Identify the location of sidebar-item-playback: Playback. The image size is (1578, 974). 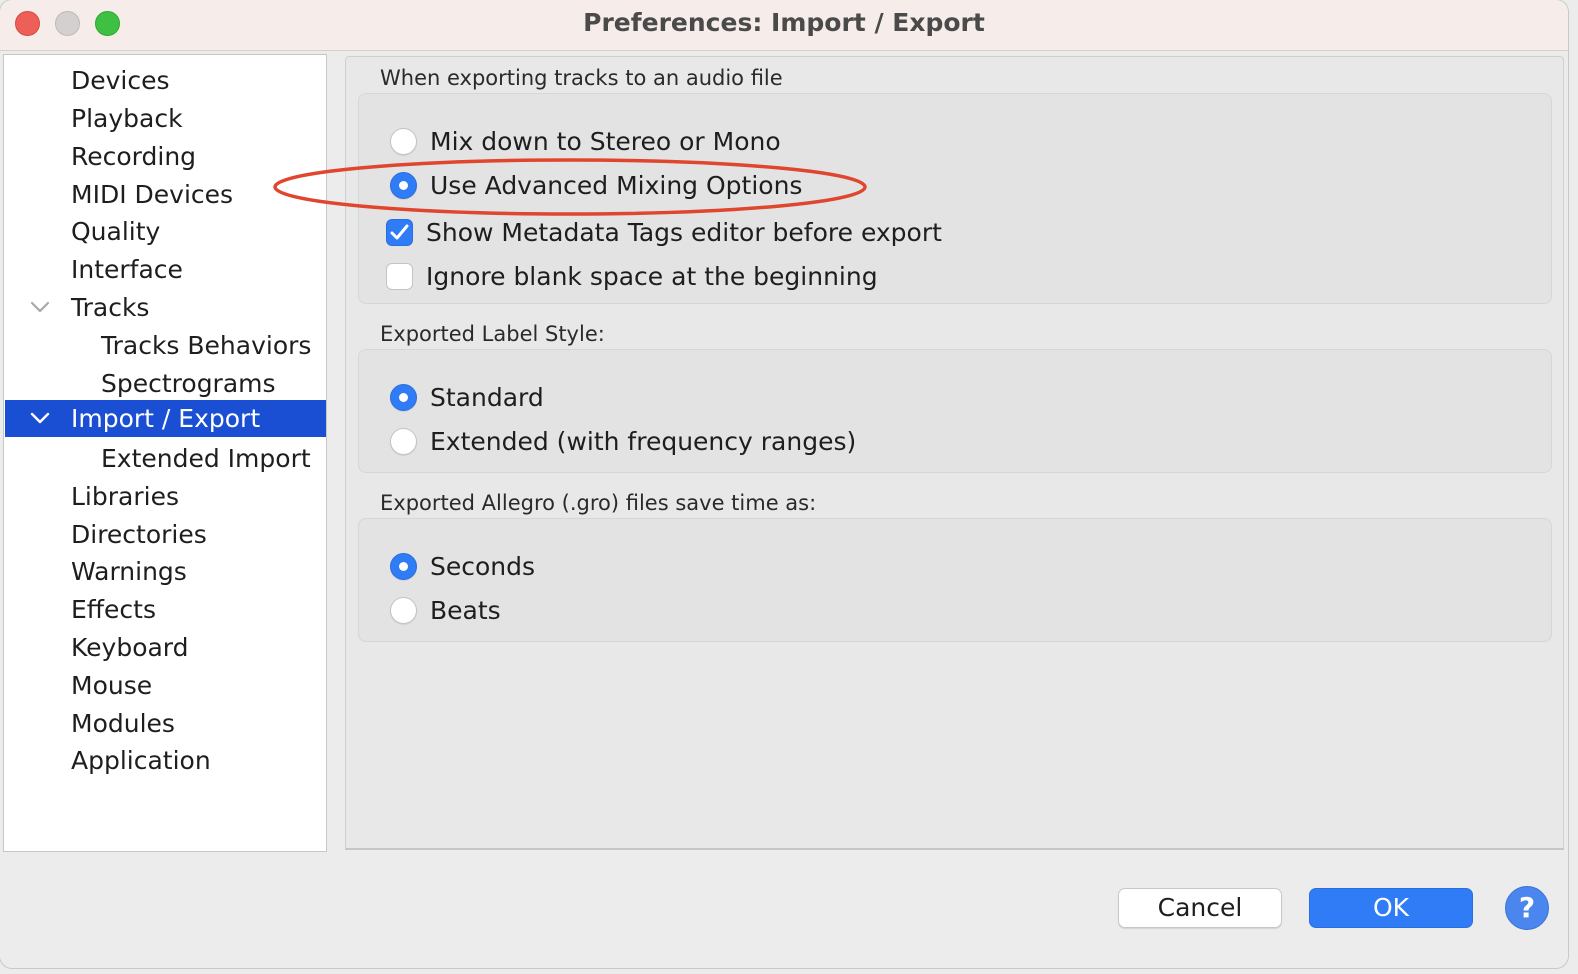
(165, 118).